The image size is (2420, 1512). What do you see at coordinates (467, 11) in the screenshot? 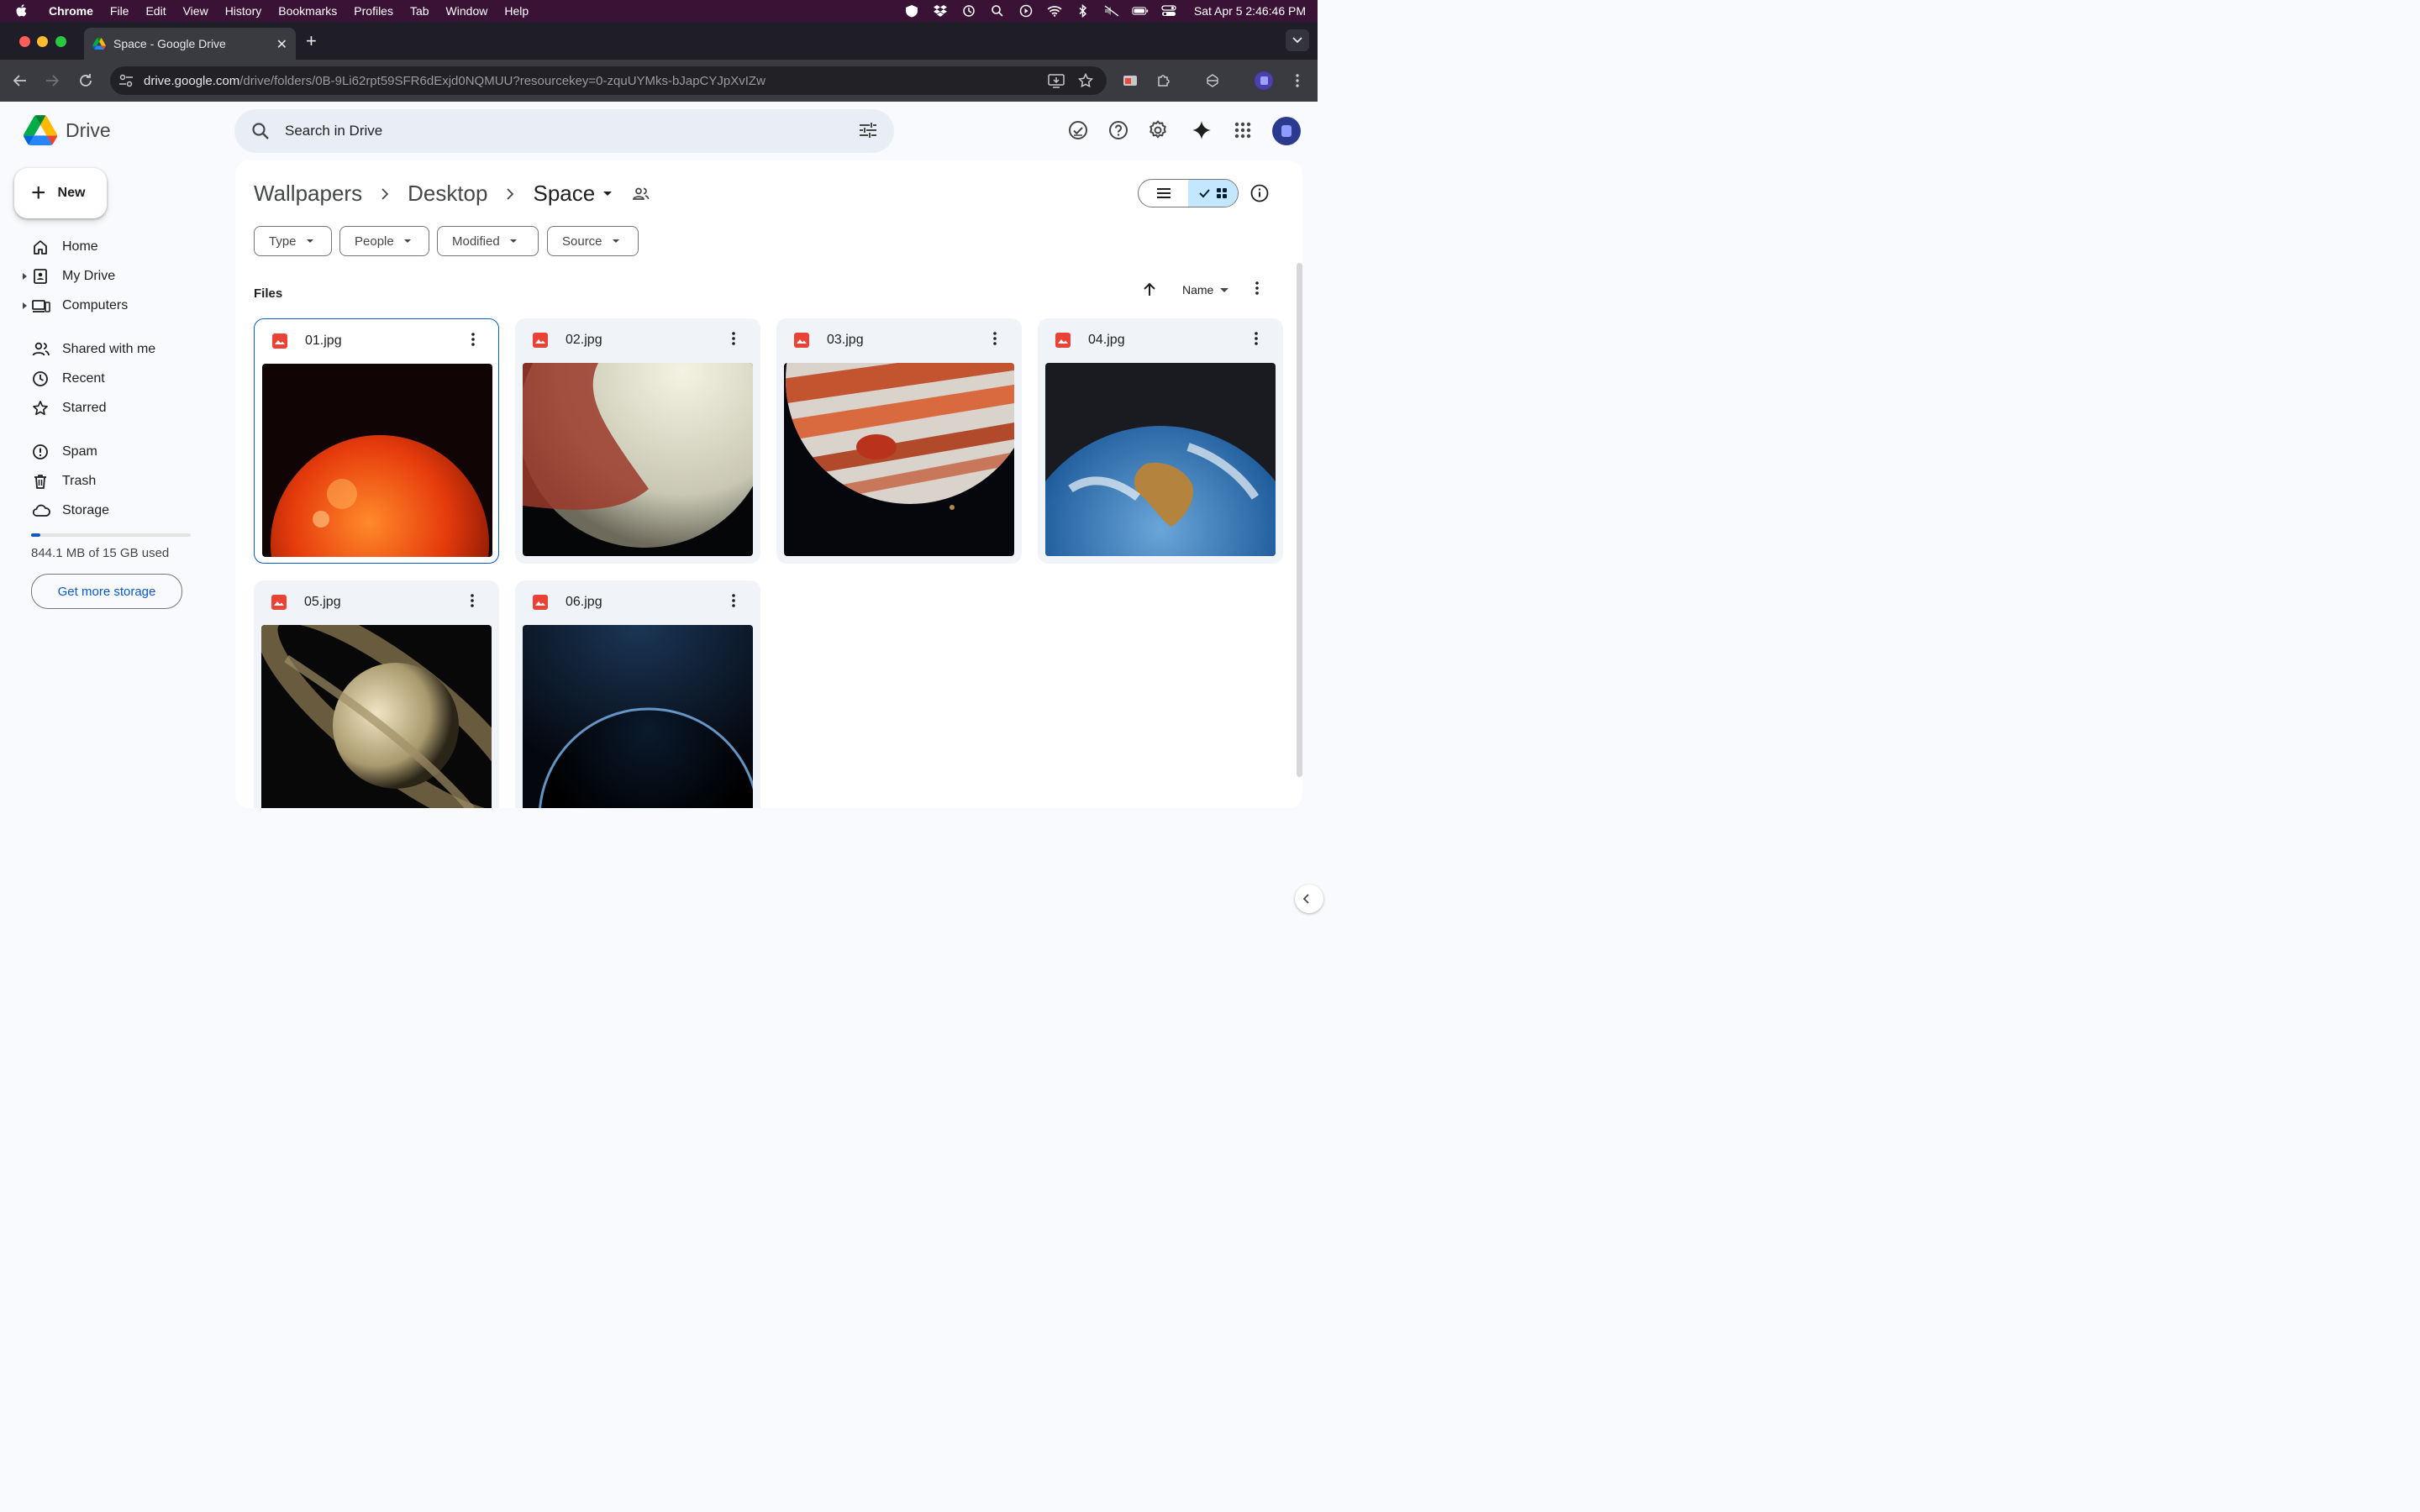
I see `menu-window: Window` at bounding box center [467, 11].